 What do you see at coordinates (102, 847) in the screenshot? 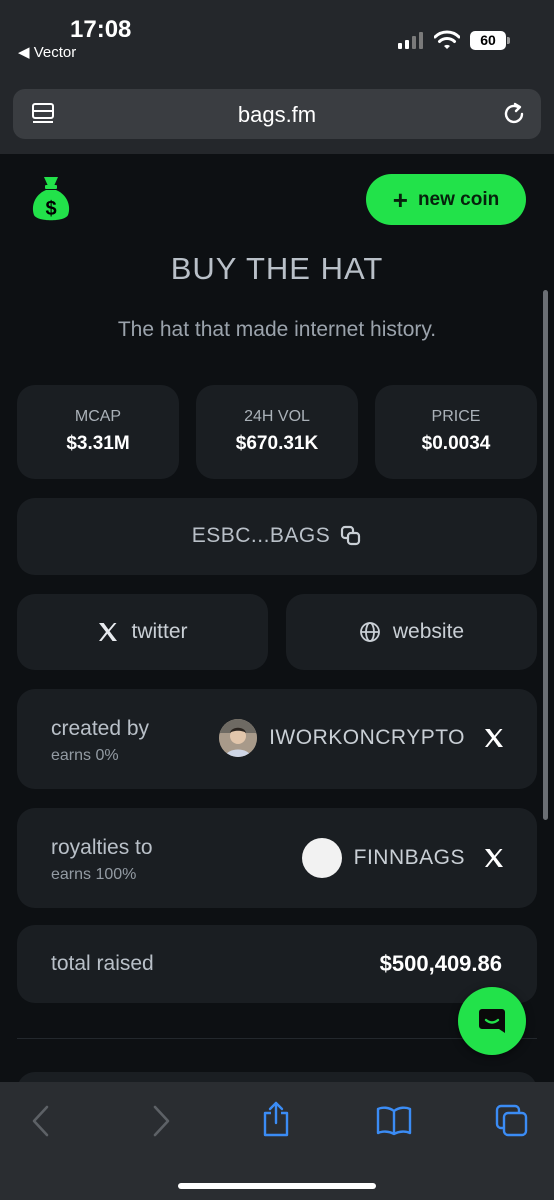
I see `royalties-title: royalties to` at bounding box center [102, 847].